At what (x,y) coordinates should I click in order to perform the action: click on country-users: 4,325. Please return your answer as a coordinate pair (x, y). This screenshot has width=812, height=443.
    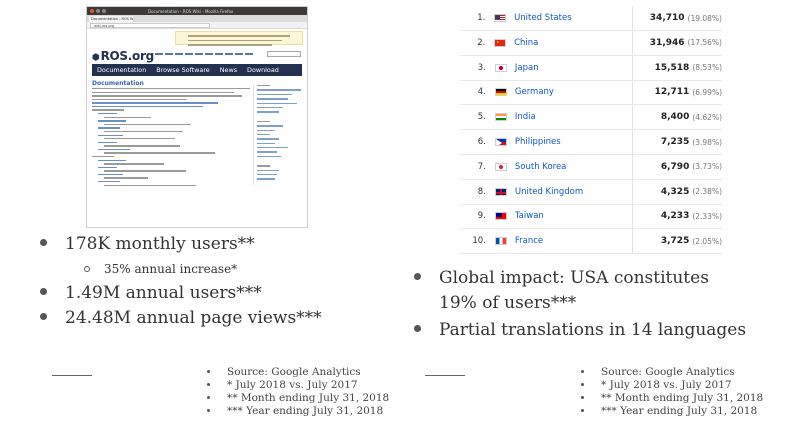
    Looking at the image, I should click on (675, 191).